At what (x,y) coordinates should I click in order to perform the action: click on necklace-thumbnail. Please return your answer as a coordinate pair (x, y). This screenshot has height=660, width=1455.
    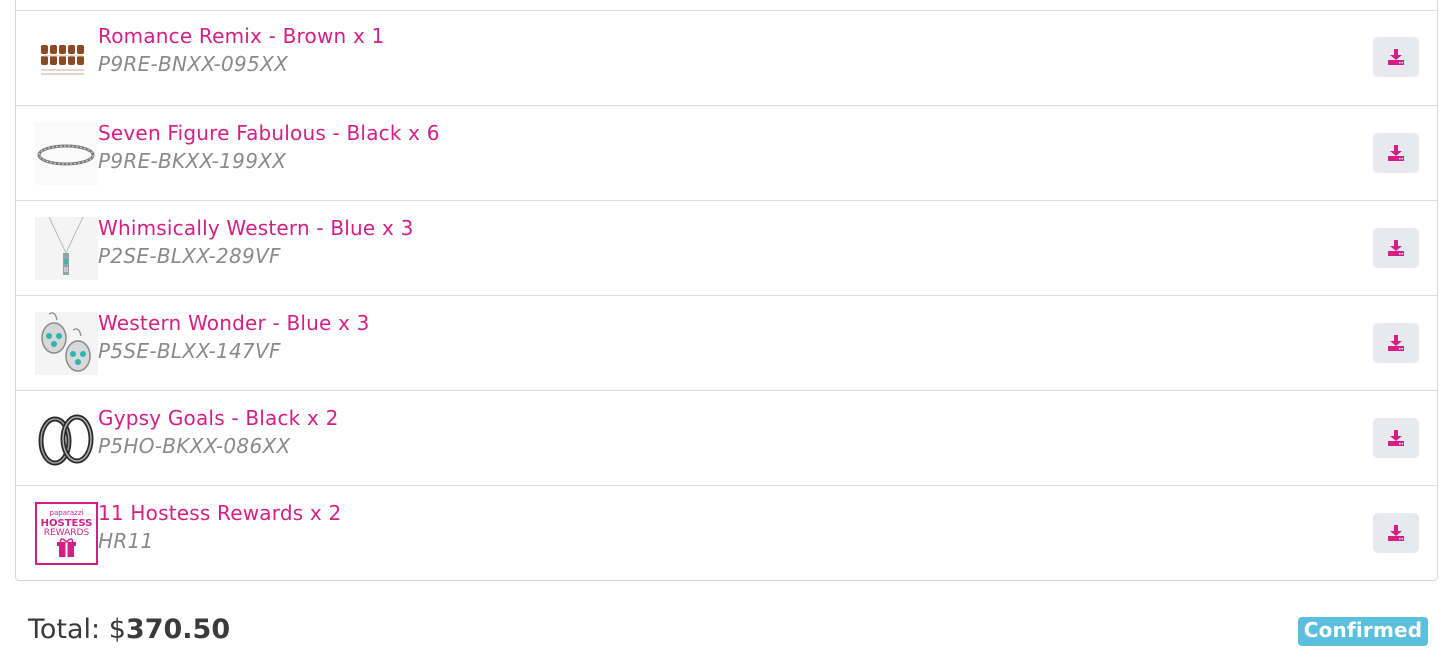
    Looking at the image, I should click on (66, 248).